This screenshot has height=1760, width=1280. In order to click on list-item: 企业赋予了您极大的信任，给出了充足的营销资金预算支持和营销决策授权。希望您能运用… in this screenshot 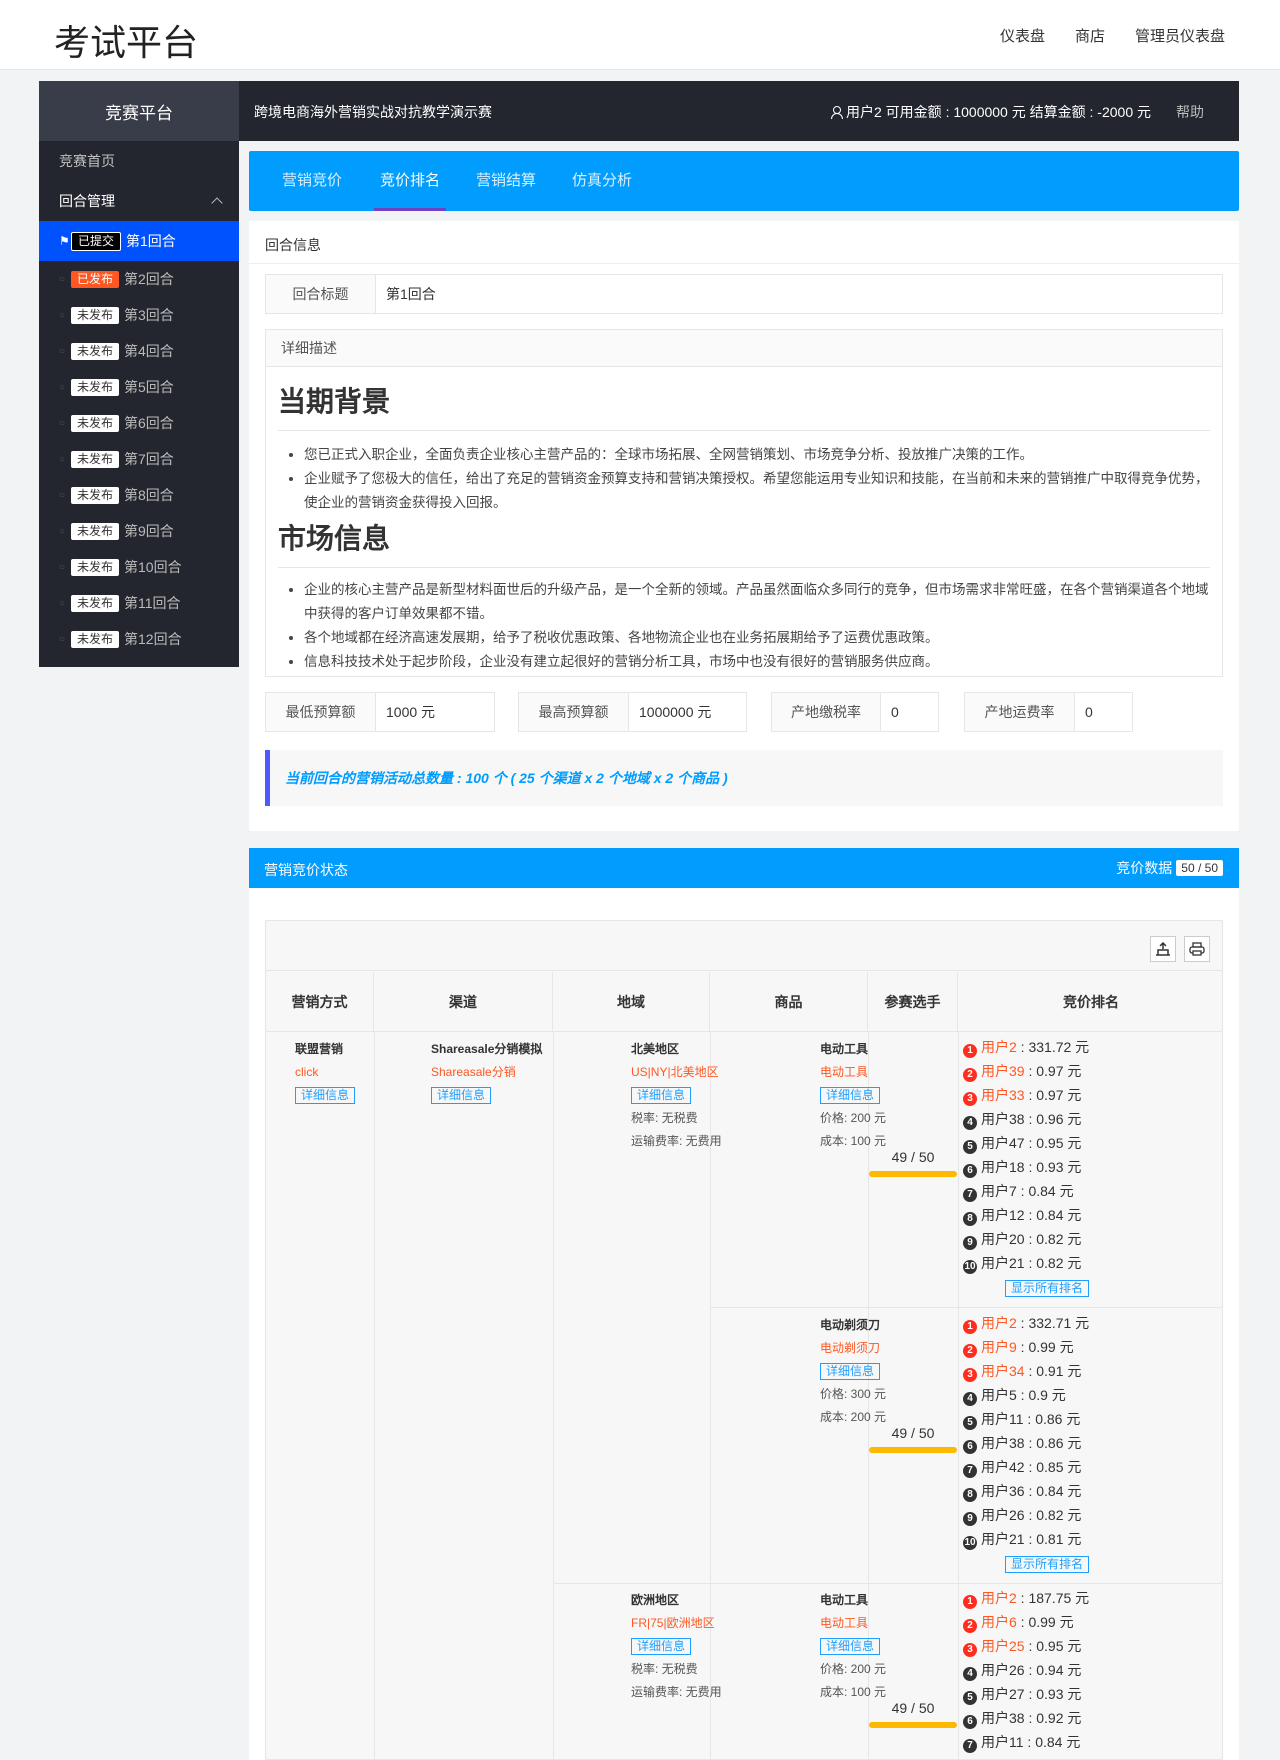, I will do `click(757, 491)`.